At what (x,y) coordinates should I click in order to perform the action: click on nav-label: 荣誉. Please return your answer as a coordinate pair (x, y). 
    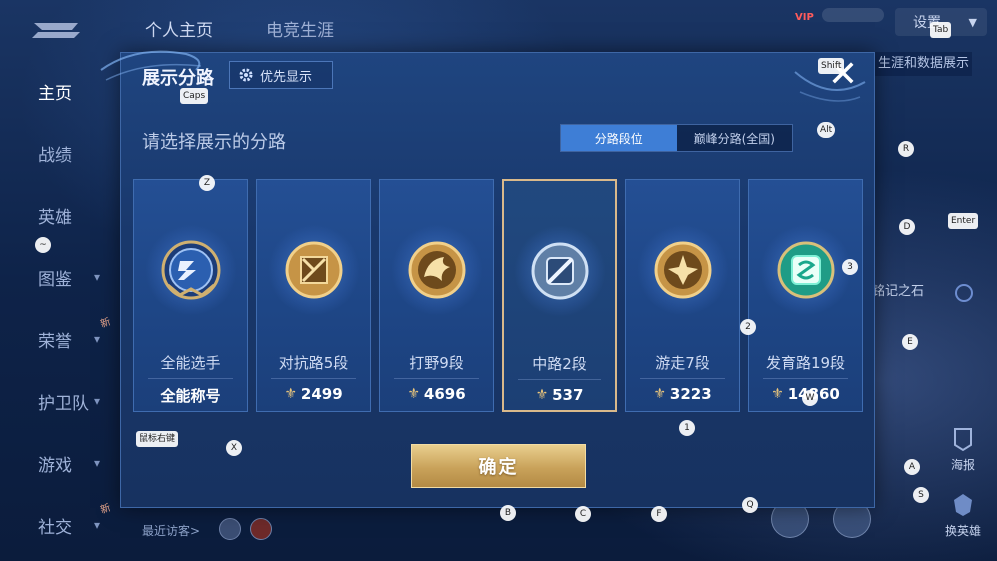
    Looking at the image, I should click on (55, 341).